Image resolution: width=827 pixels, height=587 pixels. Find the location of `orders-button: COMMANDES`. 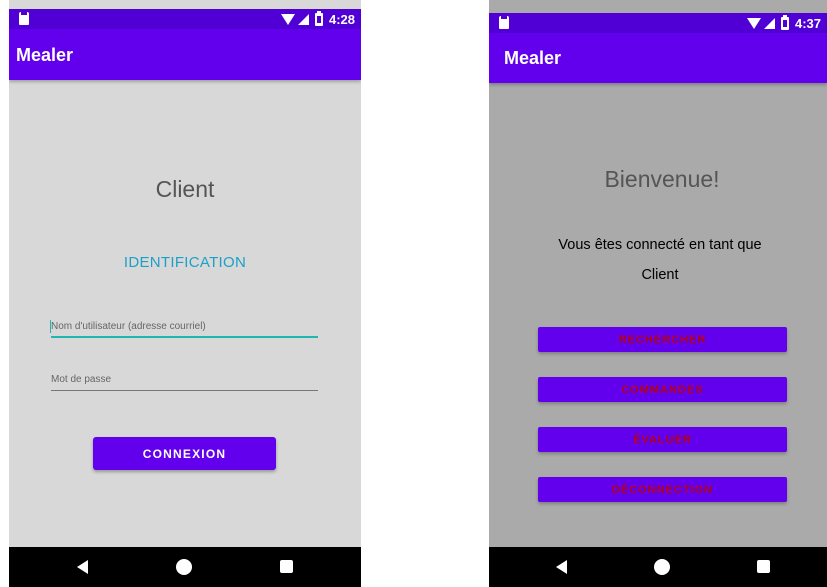

orders-button: COMMANDES is located at coordinates (662, 389).